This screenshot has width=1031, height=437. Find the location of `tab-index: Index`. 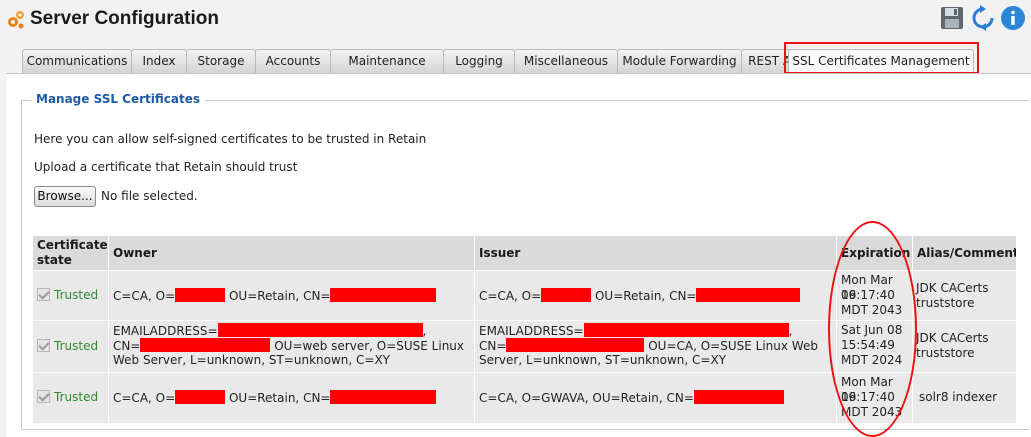

tab-index: Index is located at coordinates (159, 61).